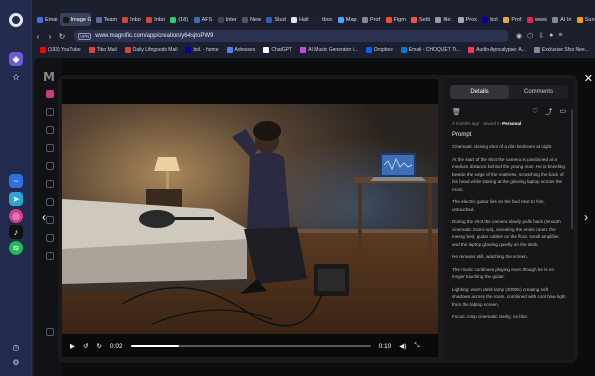 This screenshot has height=376, width=595. Describe the element at coordinates (50, 148) in the screenshot. I see `gallery-icon` at that location.